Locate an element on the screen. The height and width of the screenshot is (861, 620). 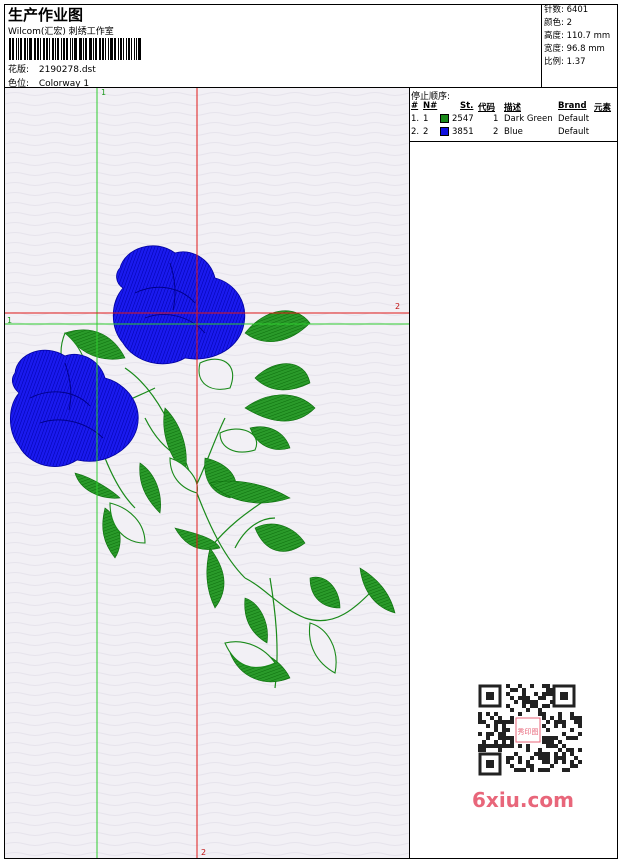
table-row: 2. 2 3851 2 Blue Default is located at coordinates (500, 132).